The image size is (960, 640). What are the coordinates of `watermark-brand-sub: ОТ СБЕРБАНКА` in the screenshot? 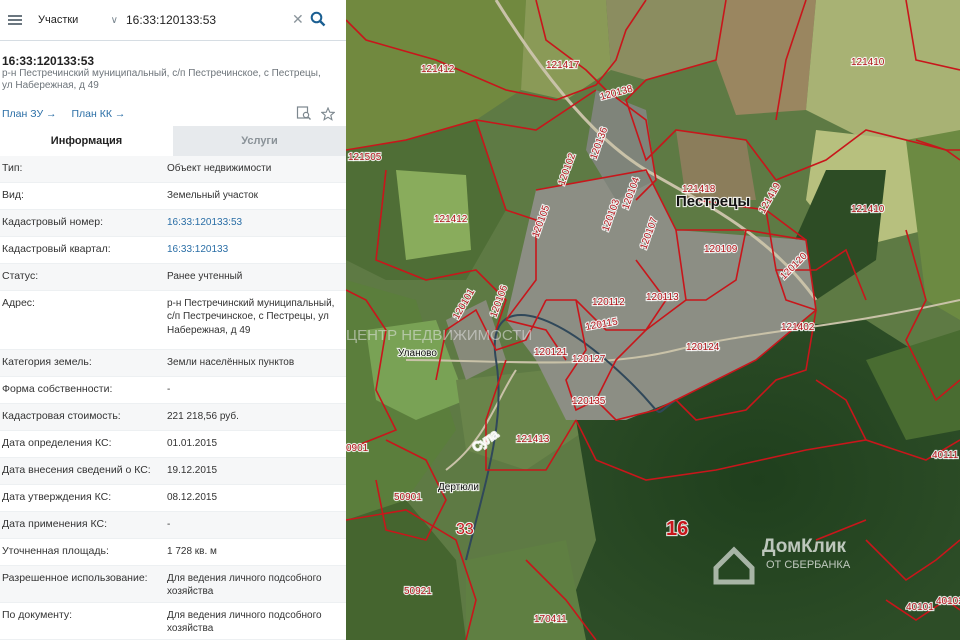 It's located at (808, 565).